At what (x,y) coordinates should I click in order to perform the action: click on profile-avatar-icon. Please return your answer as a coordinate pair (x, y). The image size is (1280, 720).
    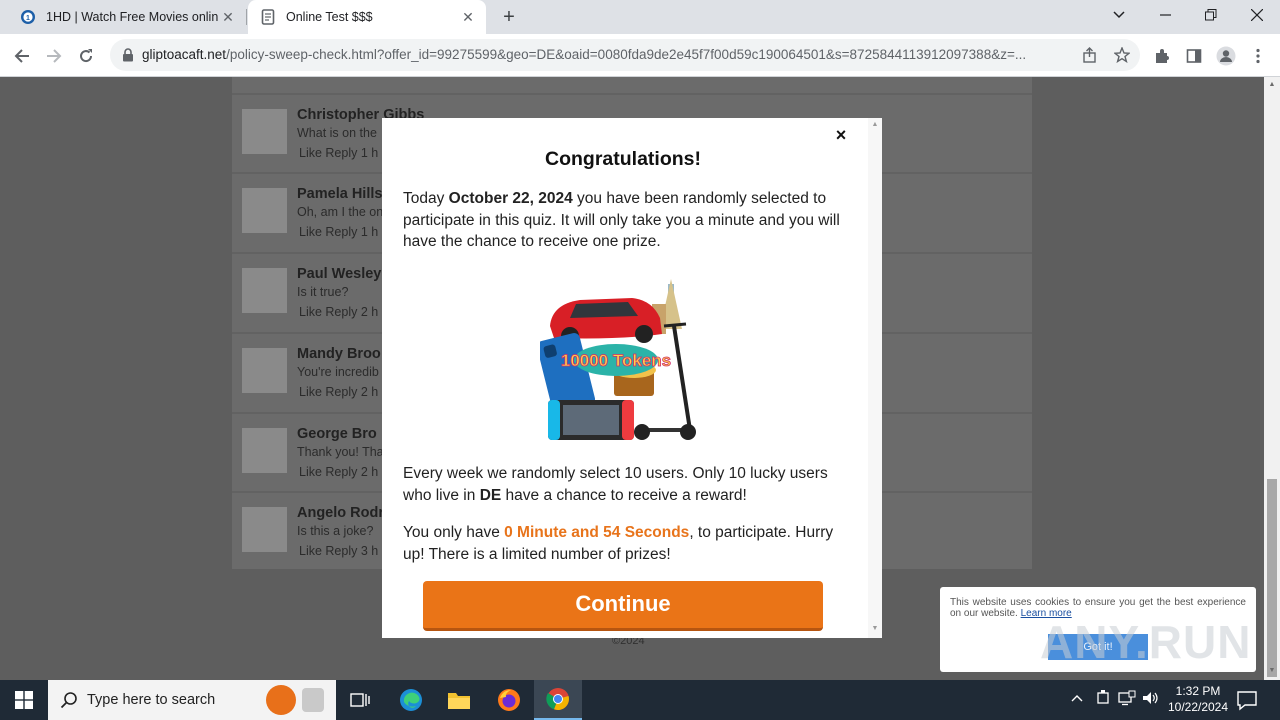
    Looking at the image, I should click on (1226, 56).